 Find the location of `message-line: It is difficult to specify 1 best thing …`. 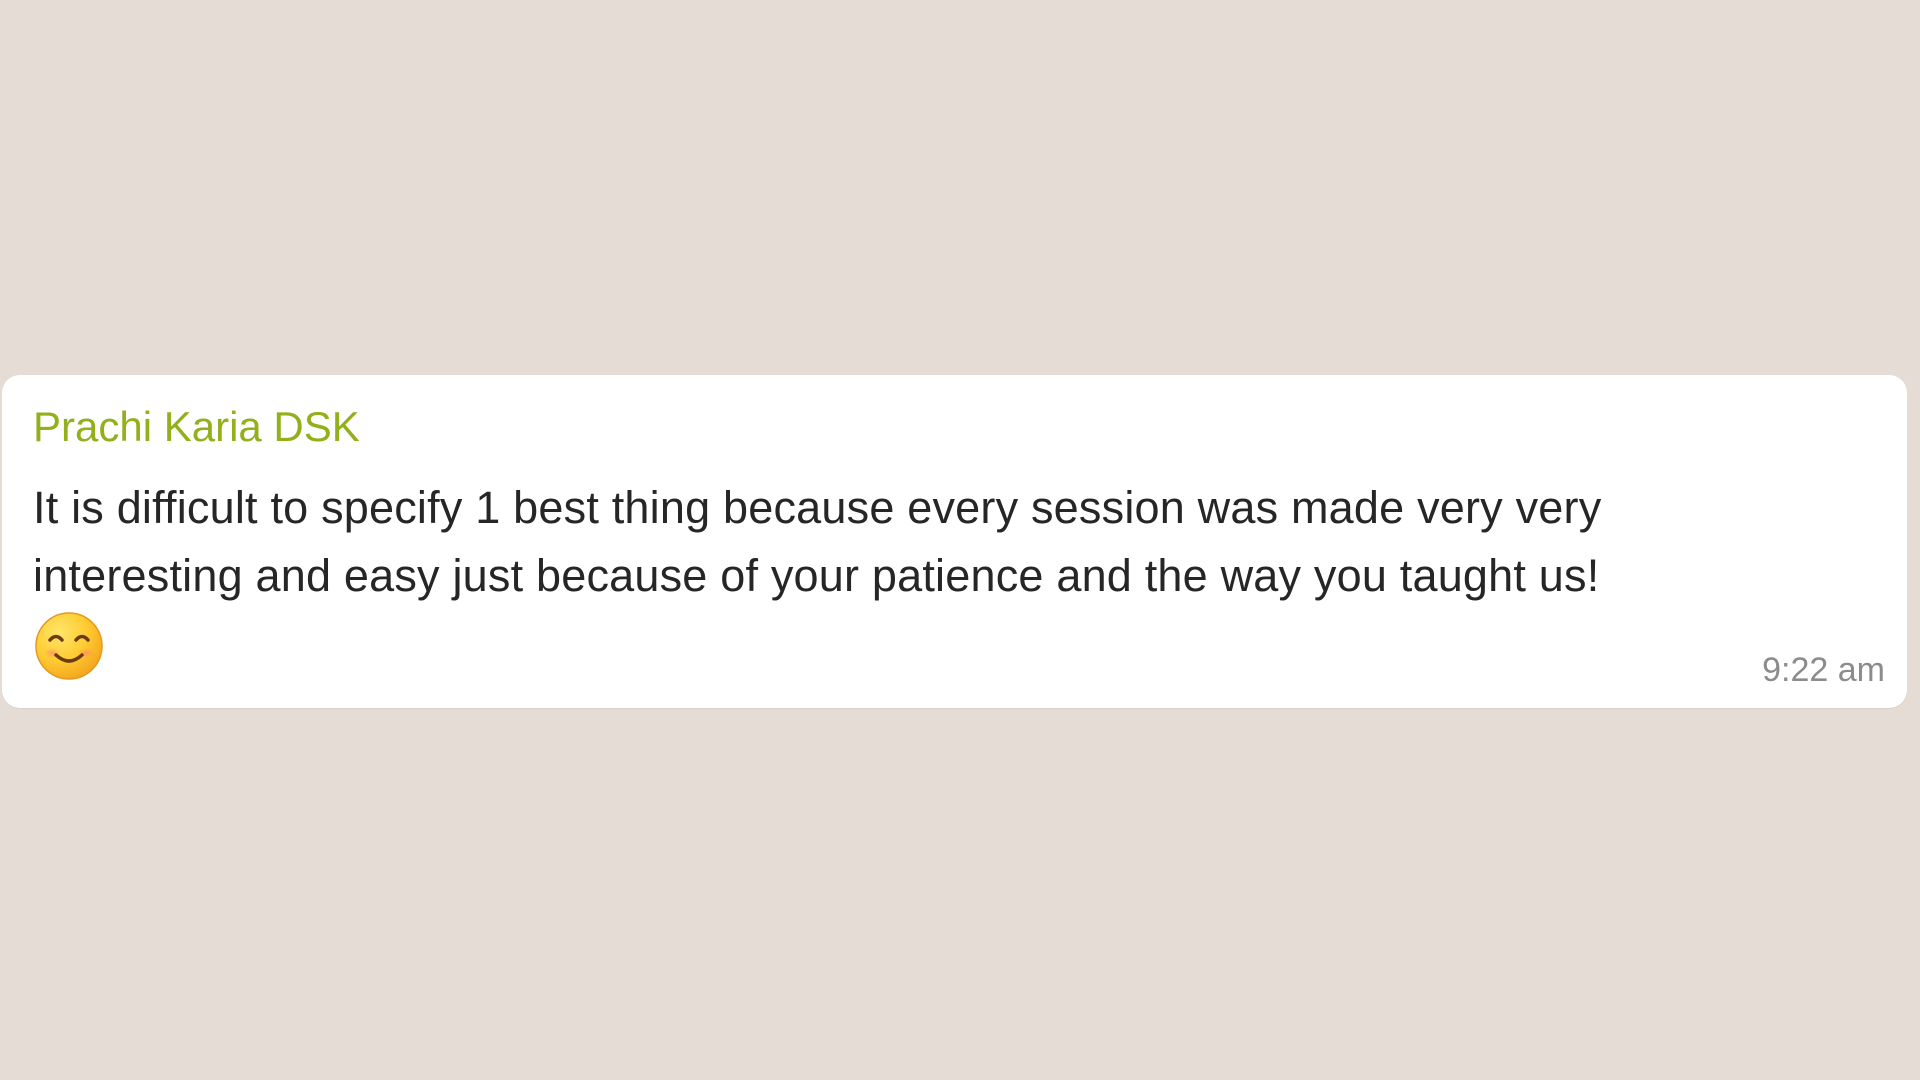

message-line: It is difficult to specify 1 best thing … is located at coordinates (817, 507).